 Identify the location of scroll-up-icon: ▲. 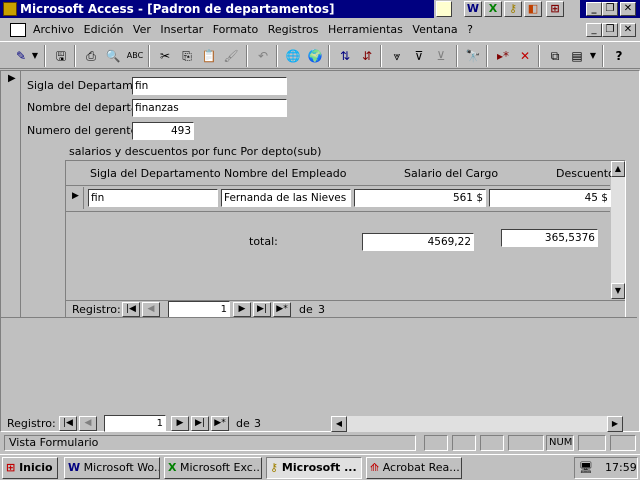
(618, 169).